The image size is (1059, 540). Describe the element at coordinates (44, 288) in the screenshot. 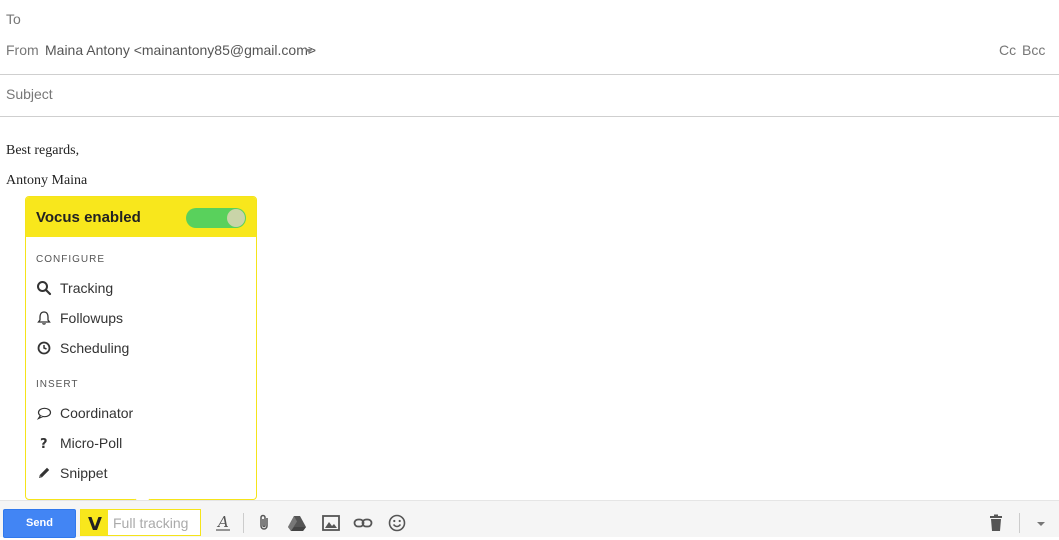

I see `search-icon` at that location.